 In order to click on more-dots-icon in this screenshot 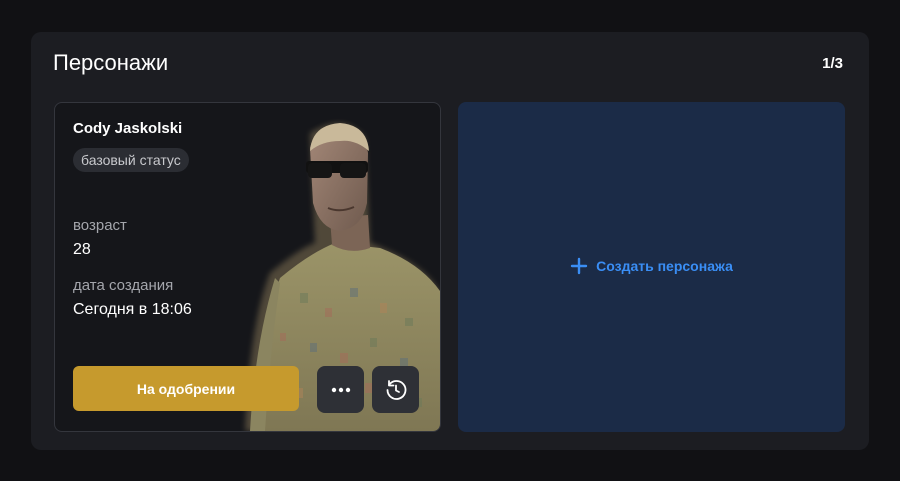, I will do `click(340, 389)`.